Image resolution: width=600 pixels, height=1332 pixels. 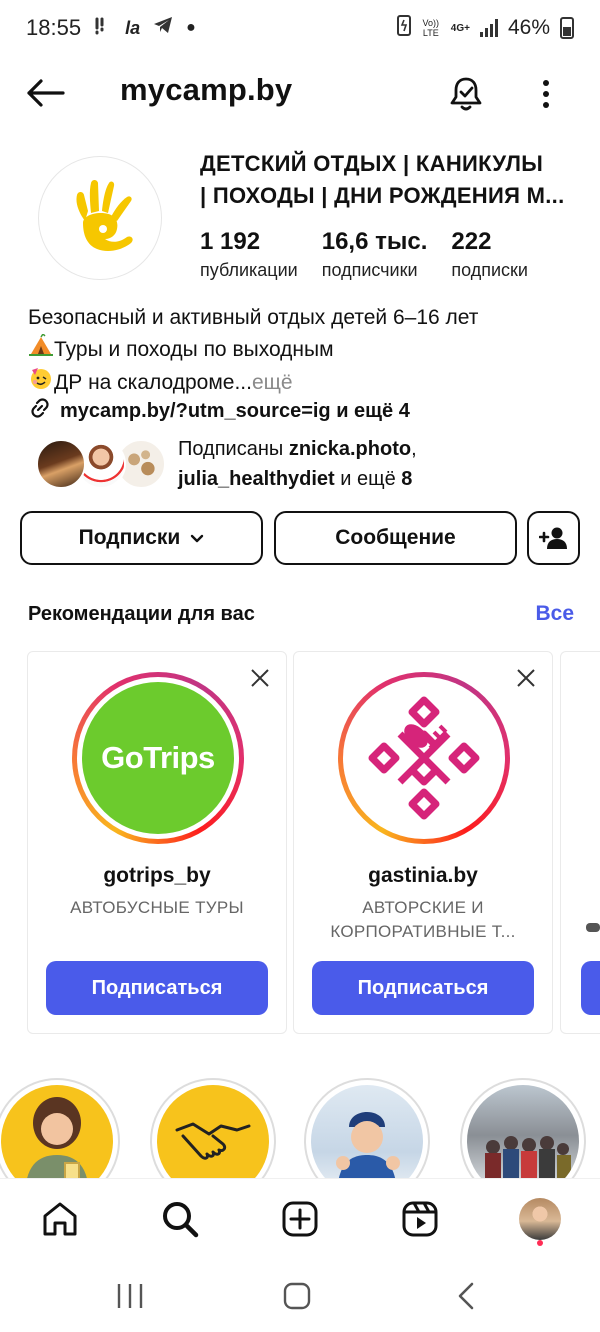 I want to click on stat-following: 222 подписки, so click(x=489, y=253).